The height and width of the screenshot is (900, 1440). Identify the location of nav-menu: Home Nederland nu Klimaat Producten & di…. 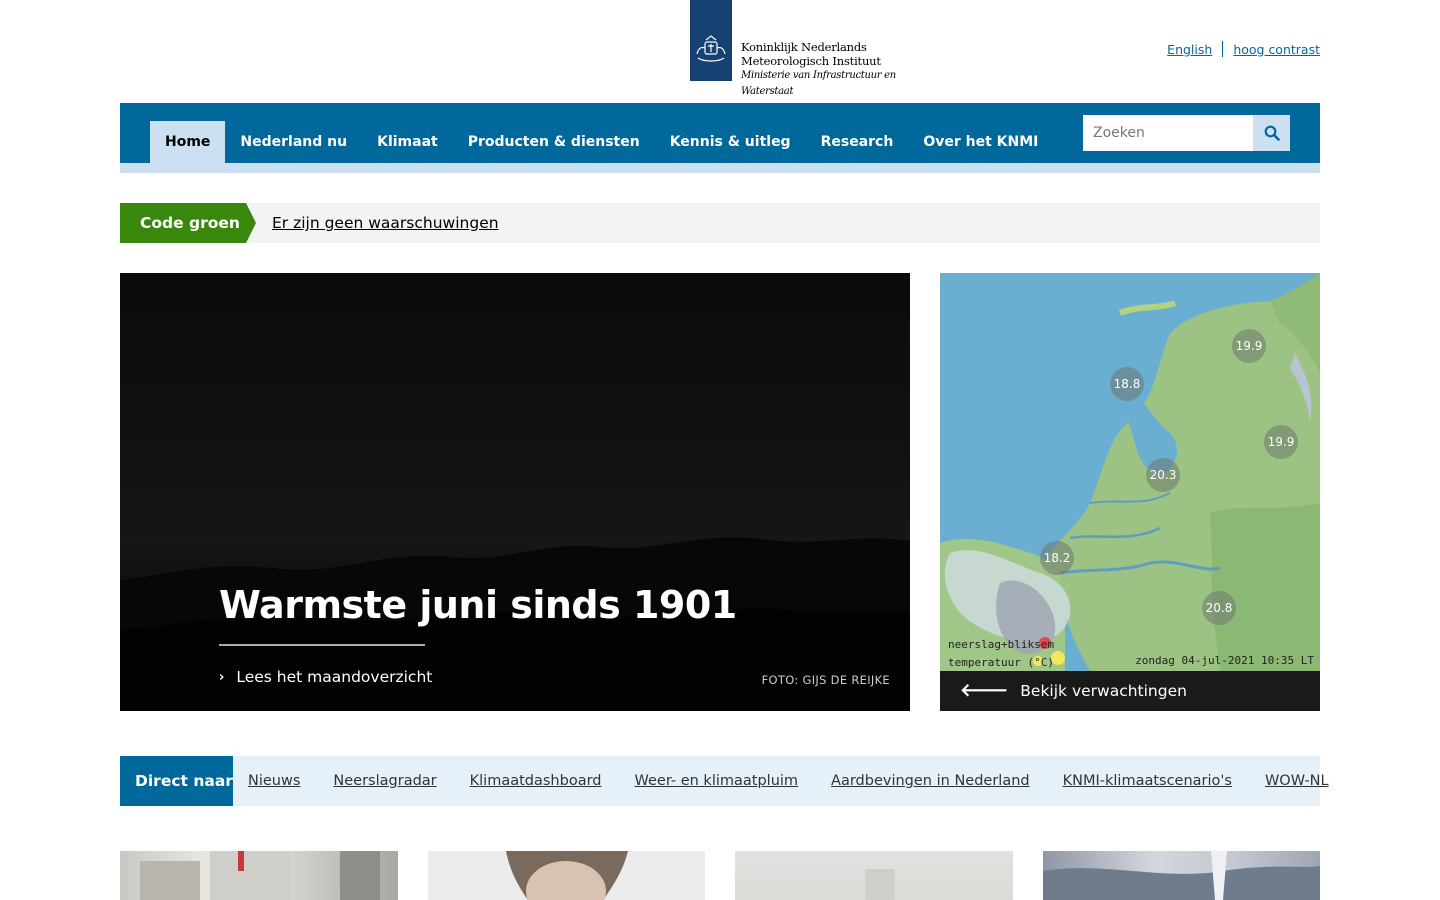
(601, 142).